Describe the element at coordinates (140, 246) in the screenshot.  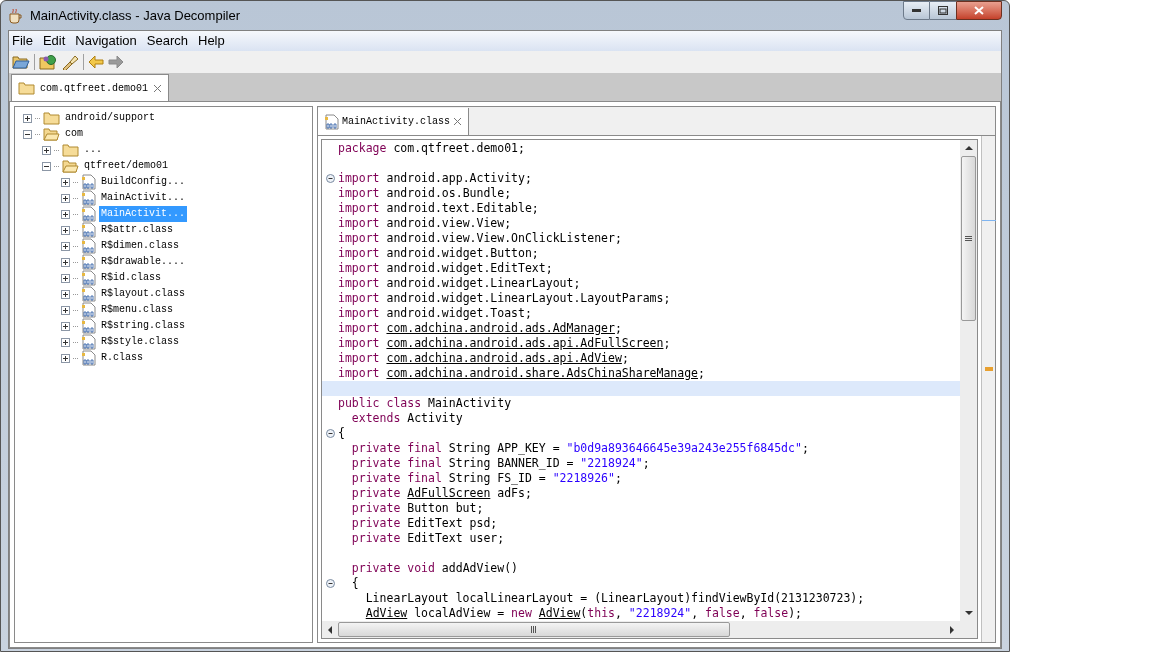
I see `tree-item: R$dimen.class` at that location.